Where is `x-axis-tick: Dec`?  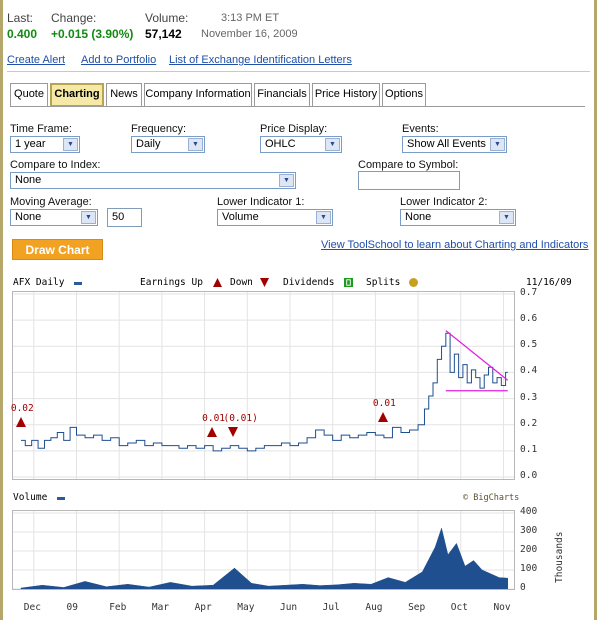
x-axis-tick: Dec is located at coordinates (32, 607).